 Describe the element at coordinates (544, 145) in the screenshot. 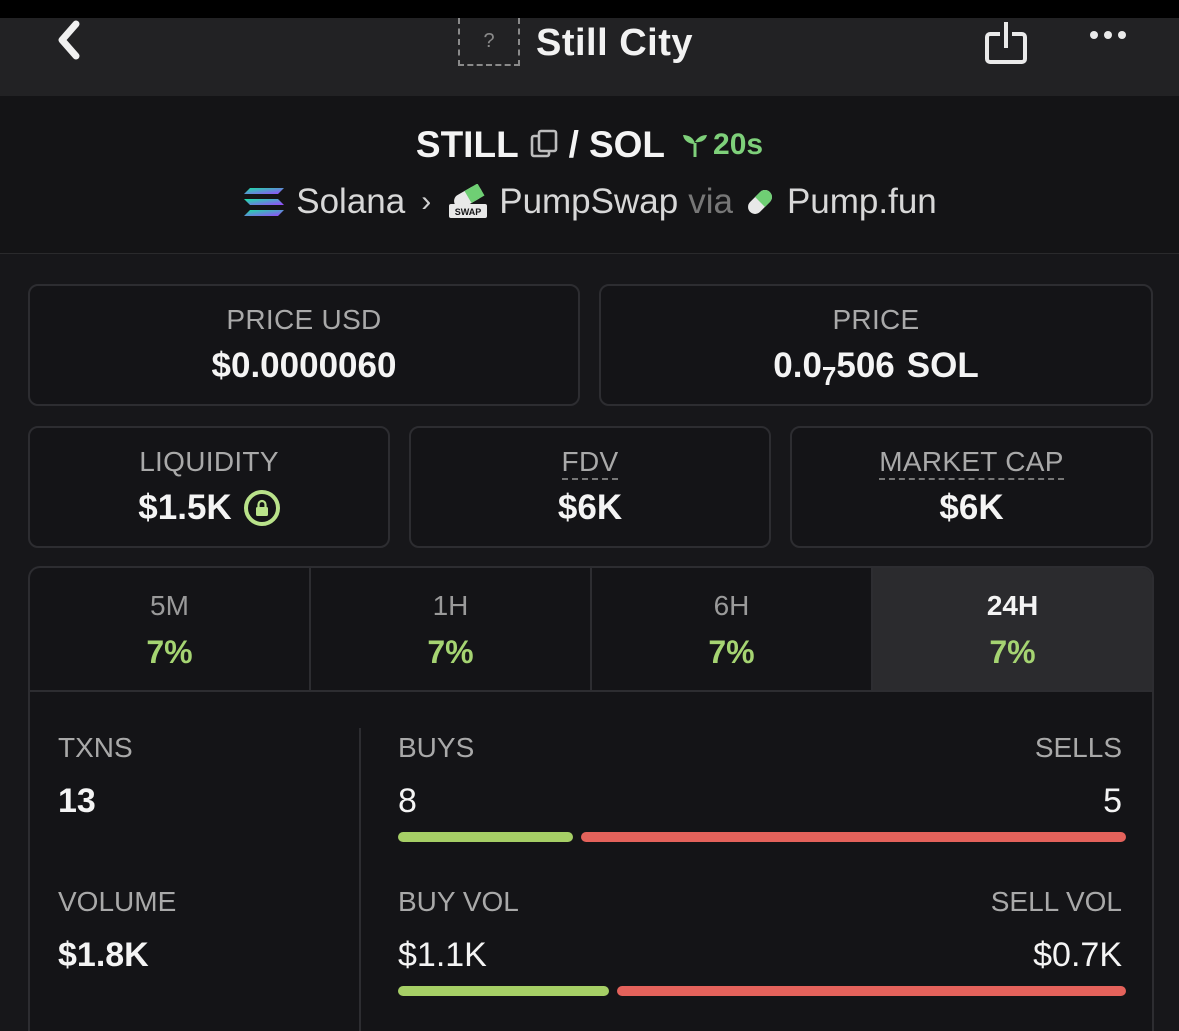

I see `copy-icon` at that location.